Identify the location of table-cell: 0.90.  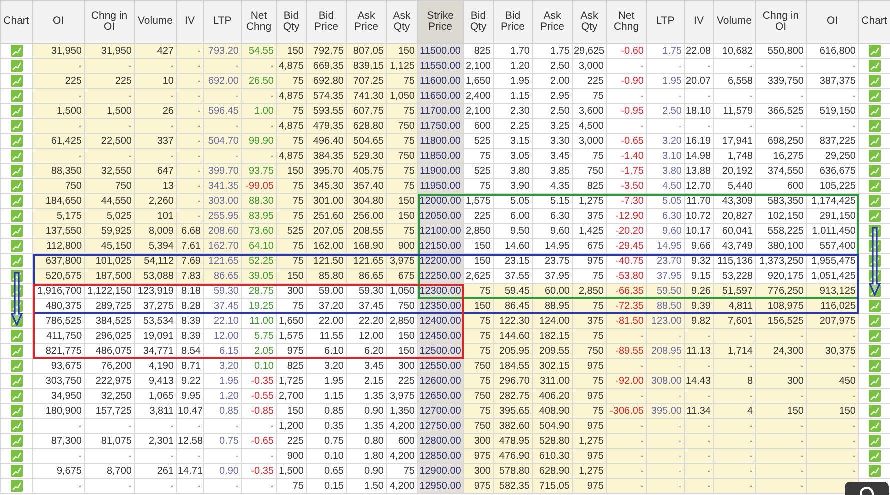
(366, 471).